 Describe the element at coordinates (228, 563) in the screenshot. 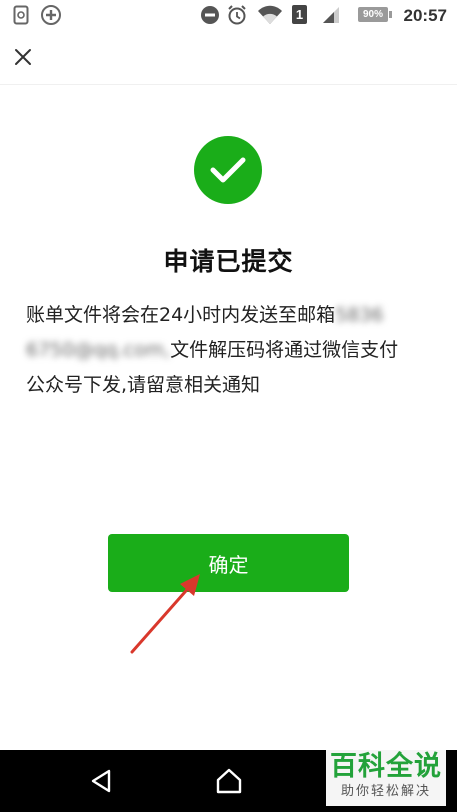

I see `confirm-button: 确定` at that location.